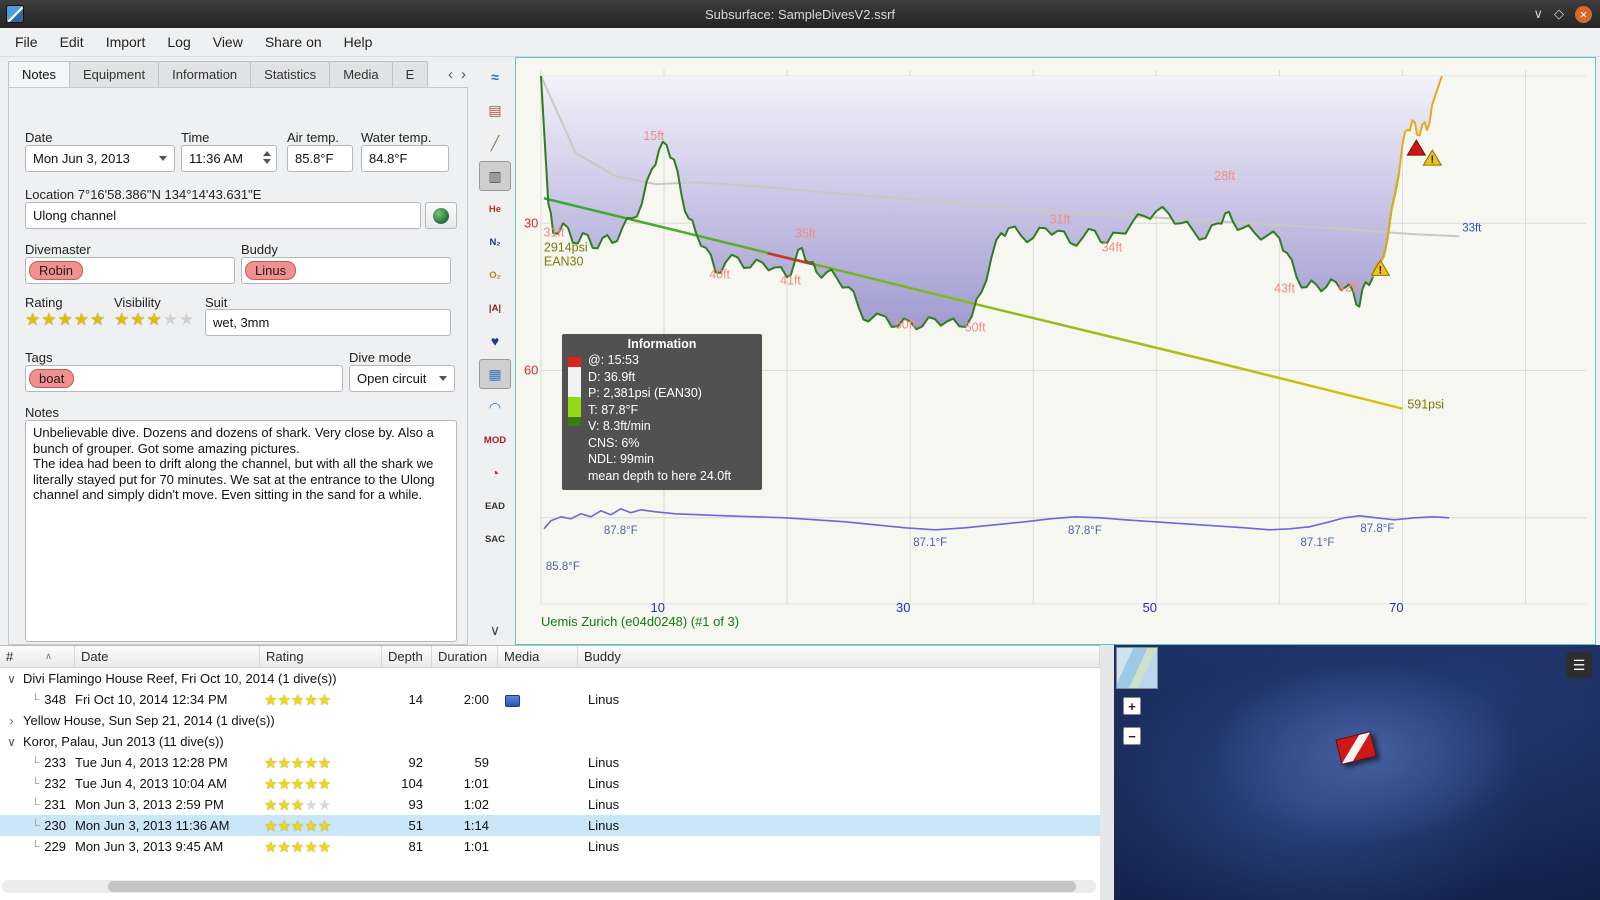 This screenshot has width=1600, height=900. Describe the element at coordinates (1150, 607) in the screenshot. I see `svg-text: 50` at that location.